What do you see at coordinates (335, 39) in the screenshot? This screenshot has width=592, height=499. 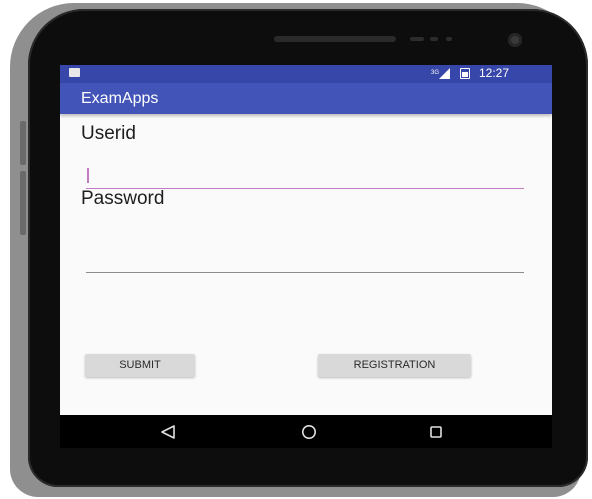 I see `earpiece-speaker` at bounding box center [335, 39].